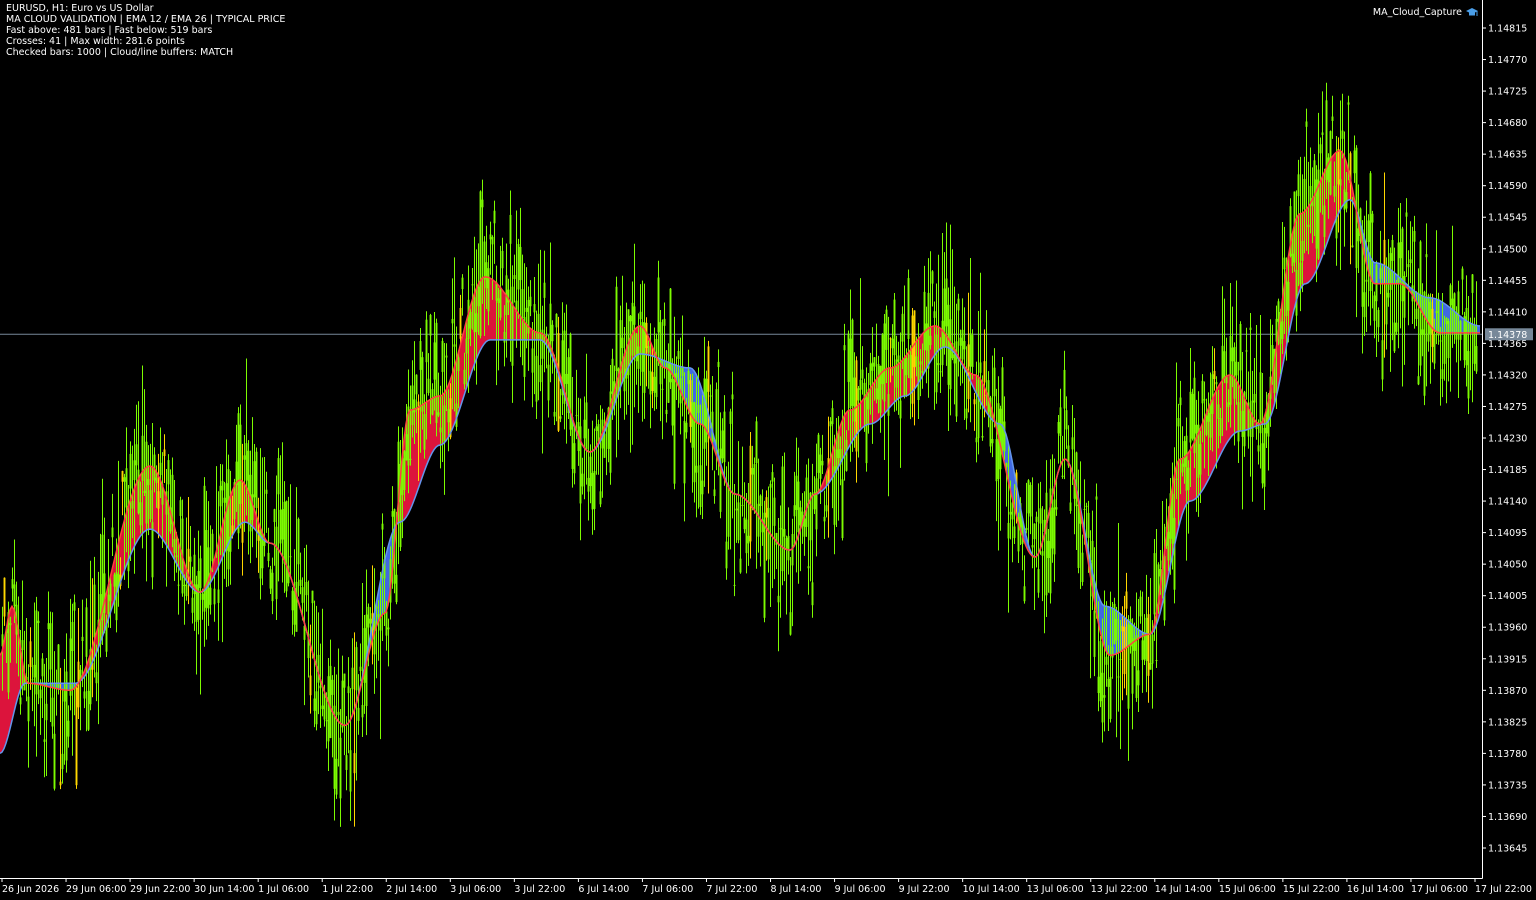  What do you see at coordinates (1472, 12) in the screenshot?
I see `graduation-cap-icon` at bounding box center [1472, 12].